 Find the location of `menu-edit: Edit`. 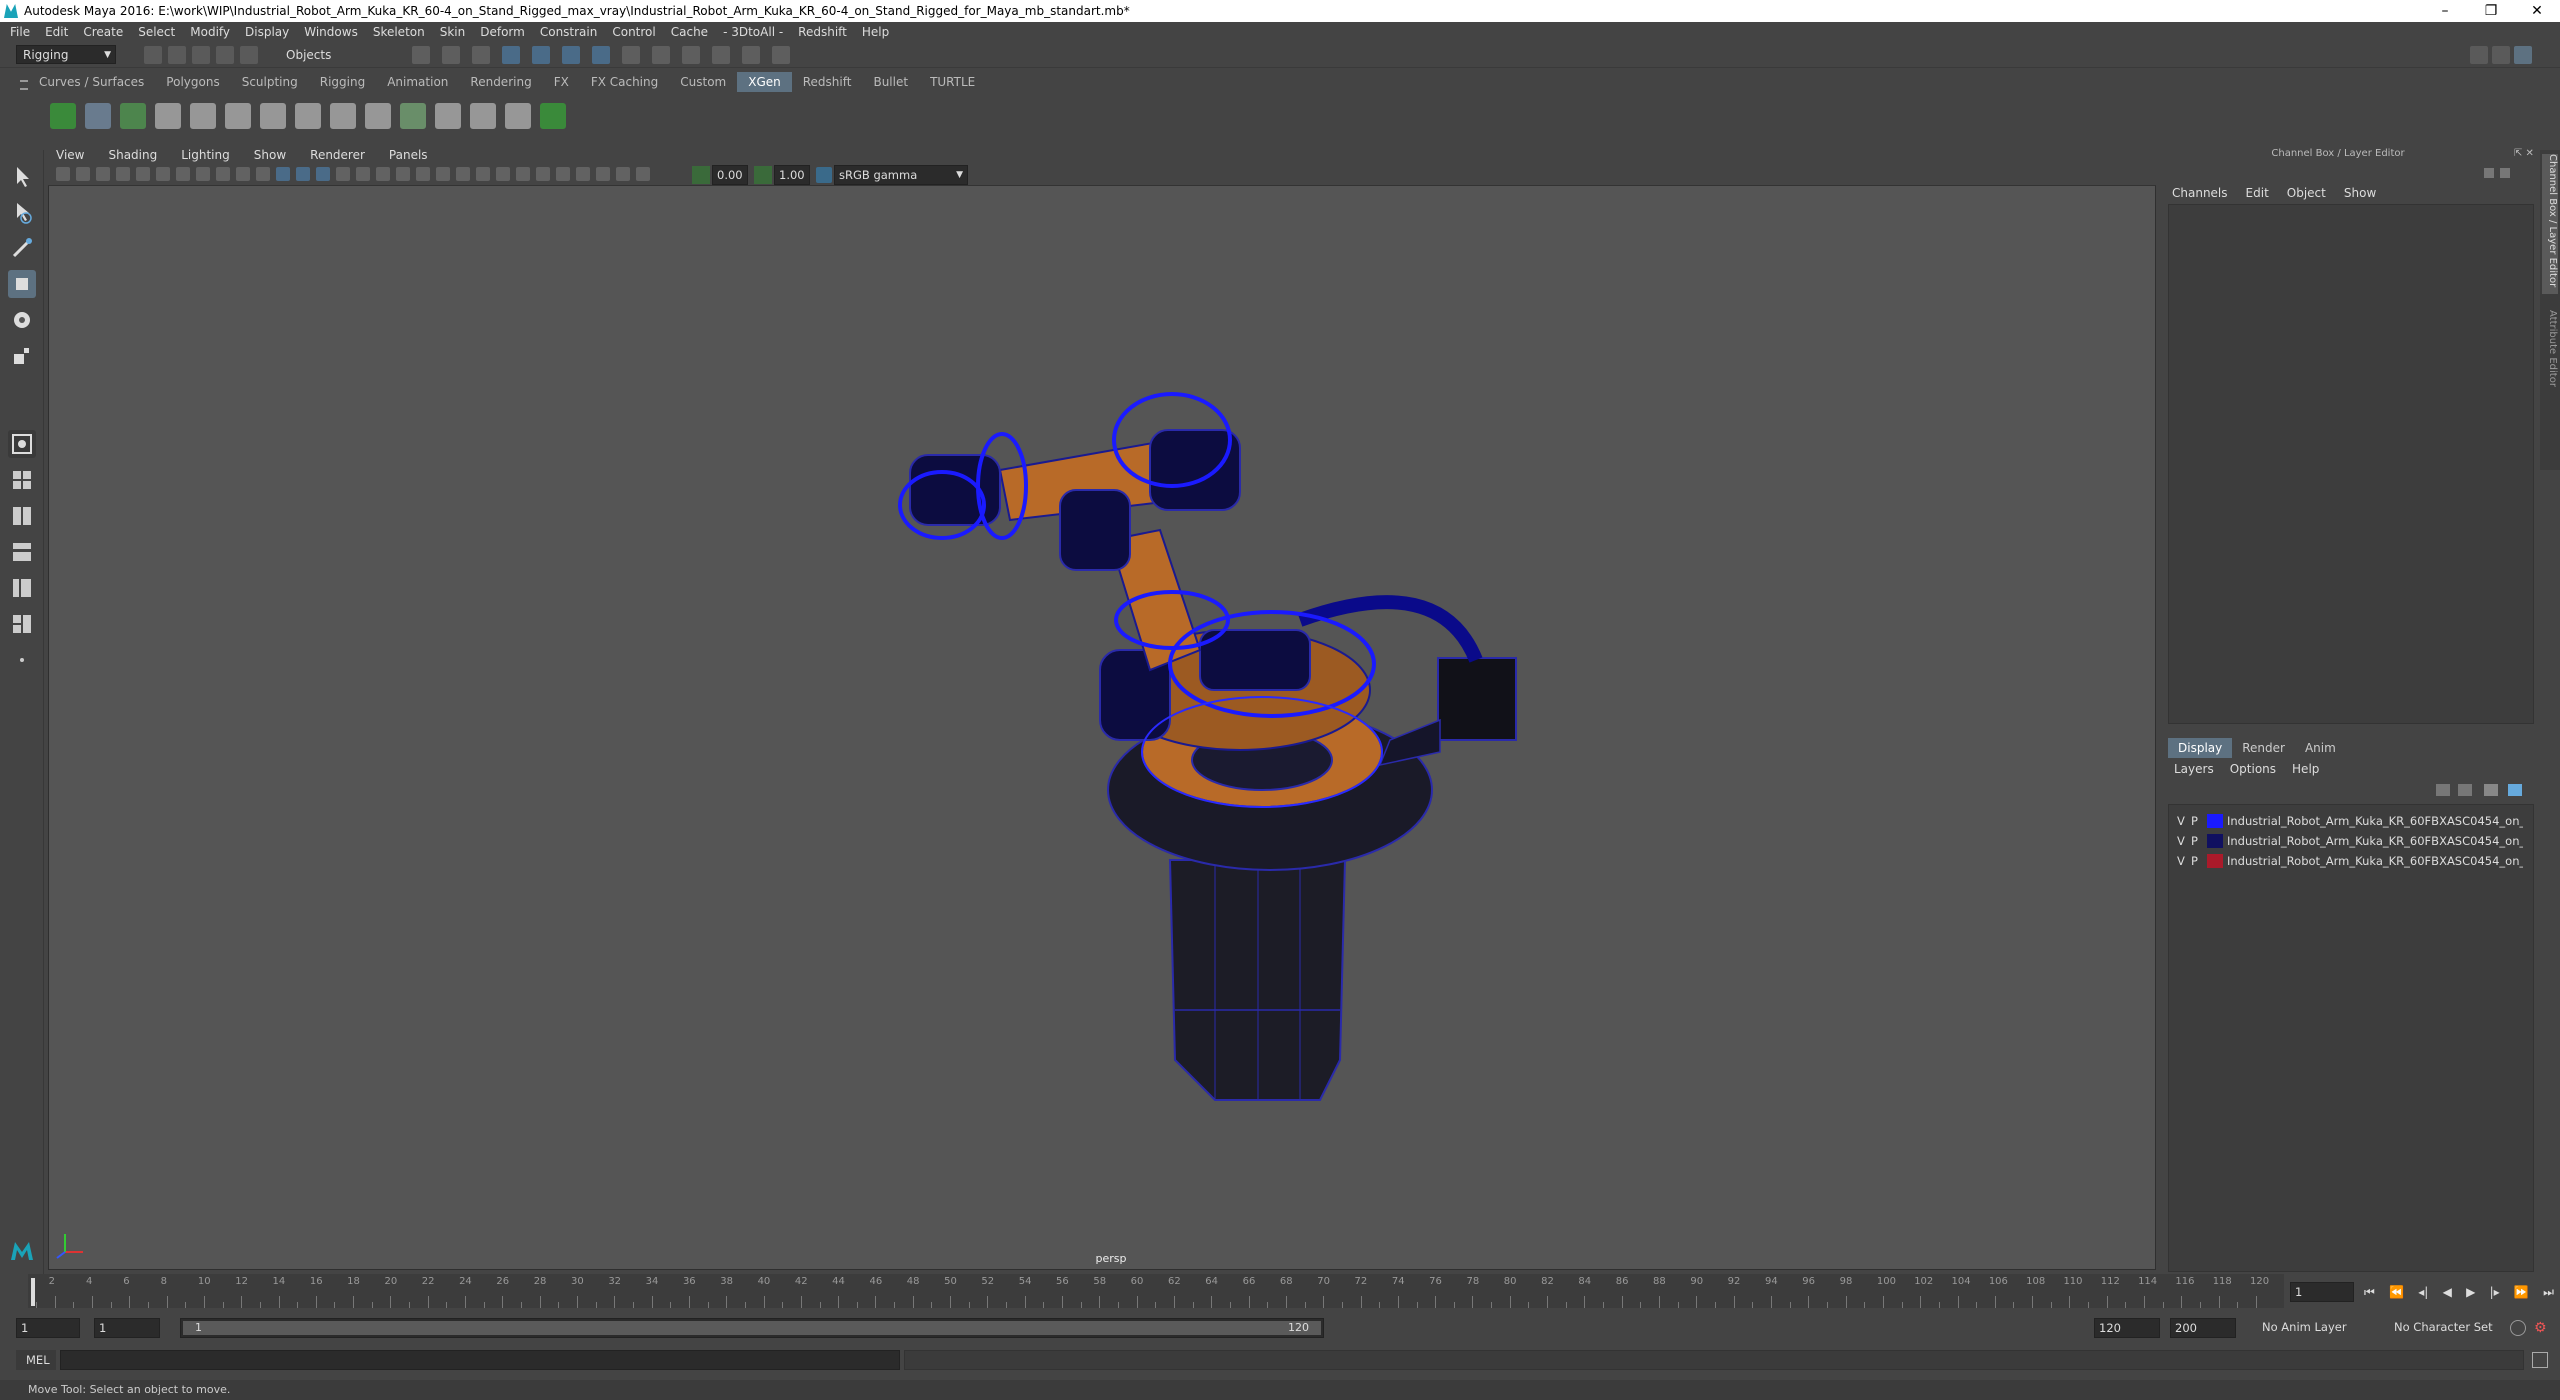

menu-edit: Edit is located at coordinates (56, 32).